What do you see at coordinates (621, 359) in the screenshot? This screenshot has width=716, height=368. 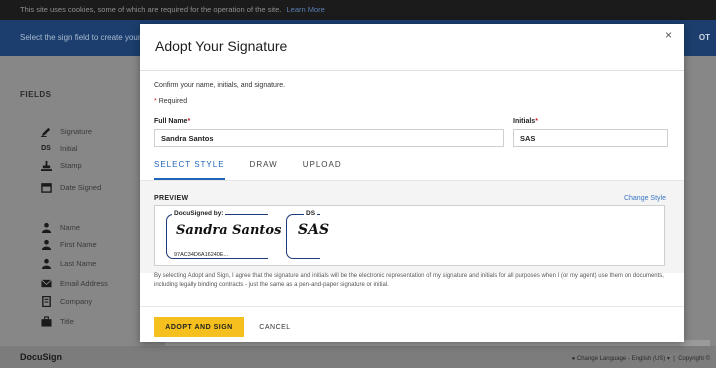 I see `change-language-link: Change Language - English (US)` at bounding box center [621, 359].